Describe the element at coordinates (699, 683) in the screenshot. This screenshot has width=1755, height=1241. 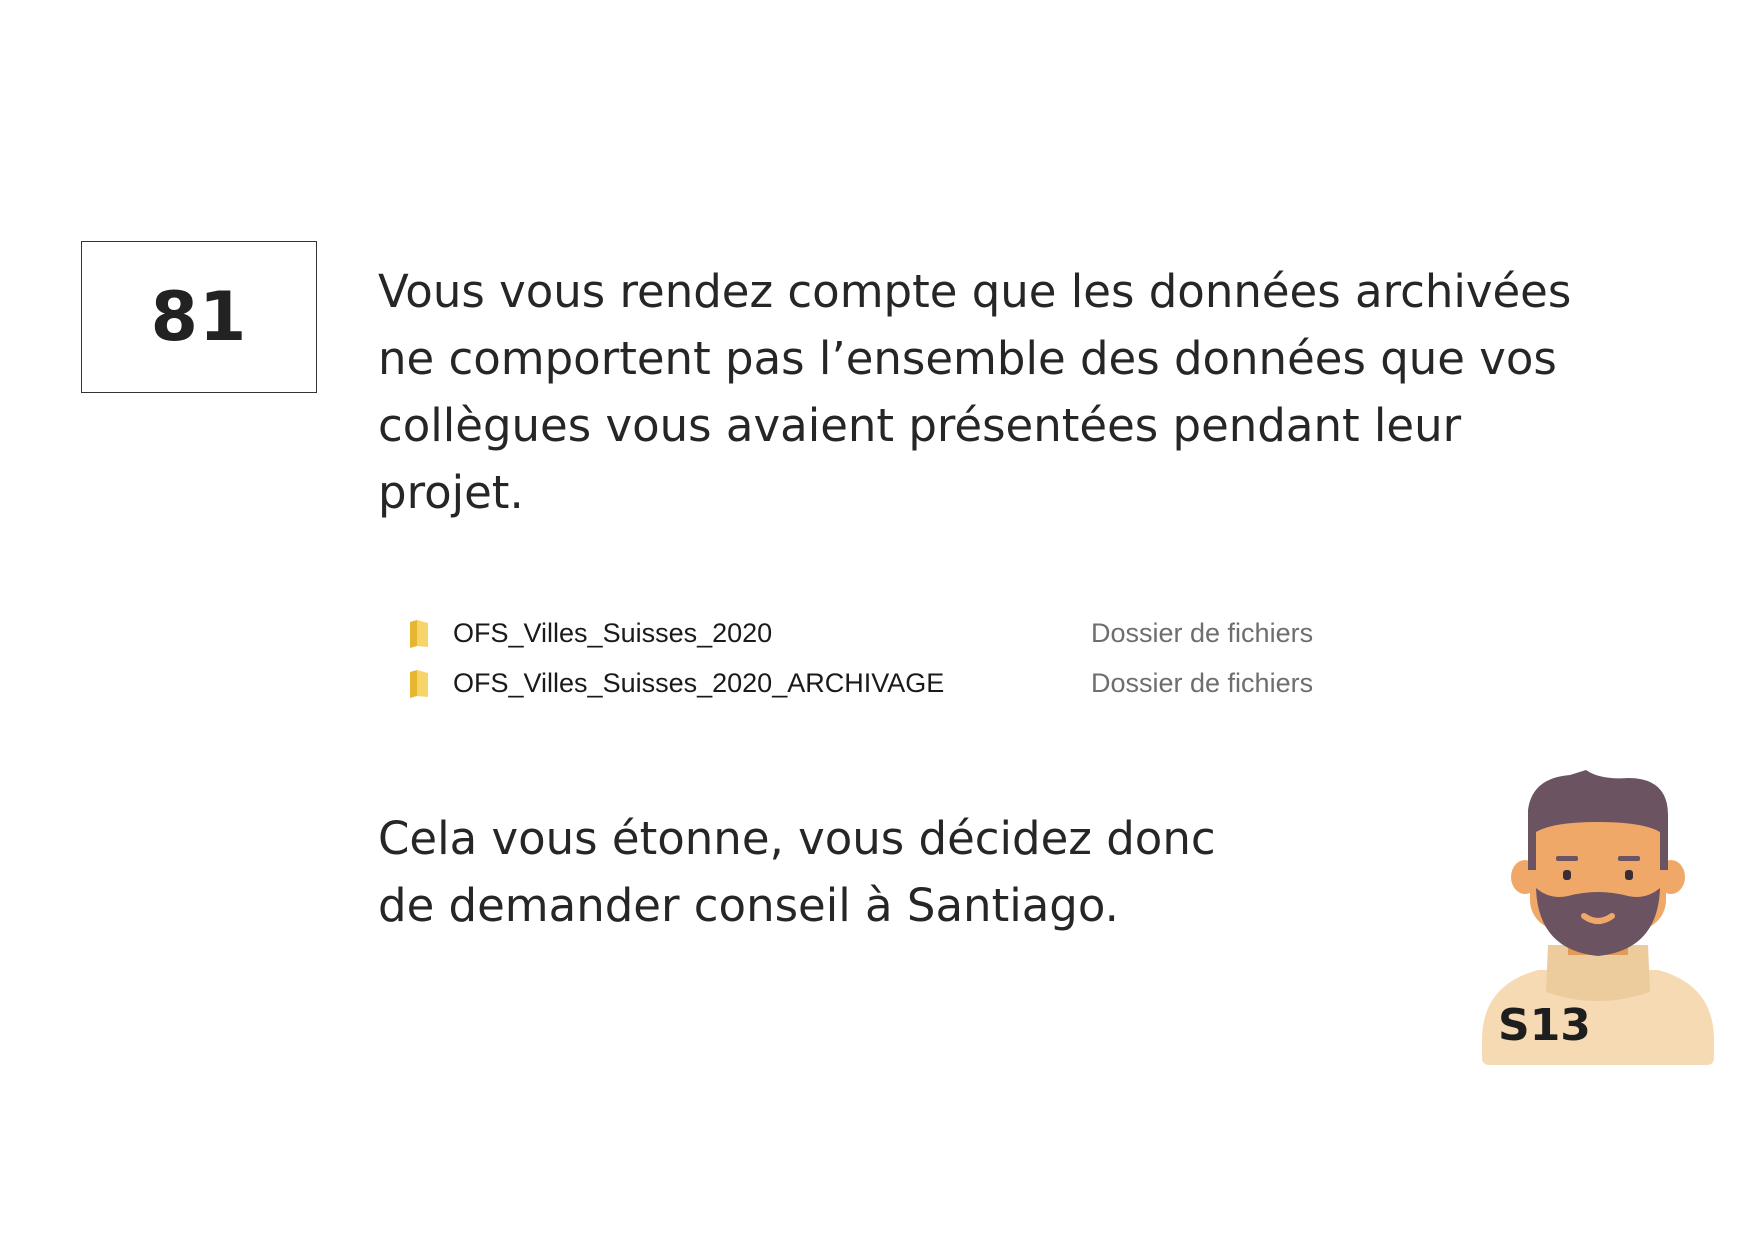
I see `file-name: OFS_Villes_Suisses_2020_ARCHIVAGE` at that location.